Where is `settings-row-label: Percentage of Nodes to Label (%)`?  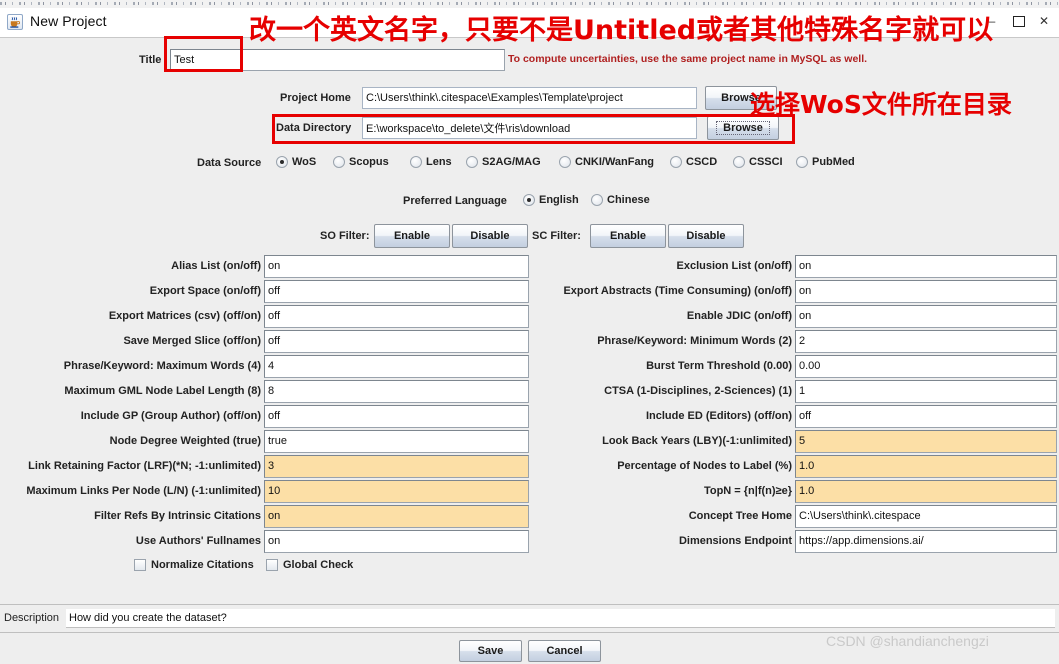
settings-row-label: Percentage of Nodes to Label (%) is located at coordinates (704, 466).